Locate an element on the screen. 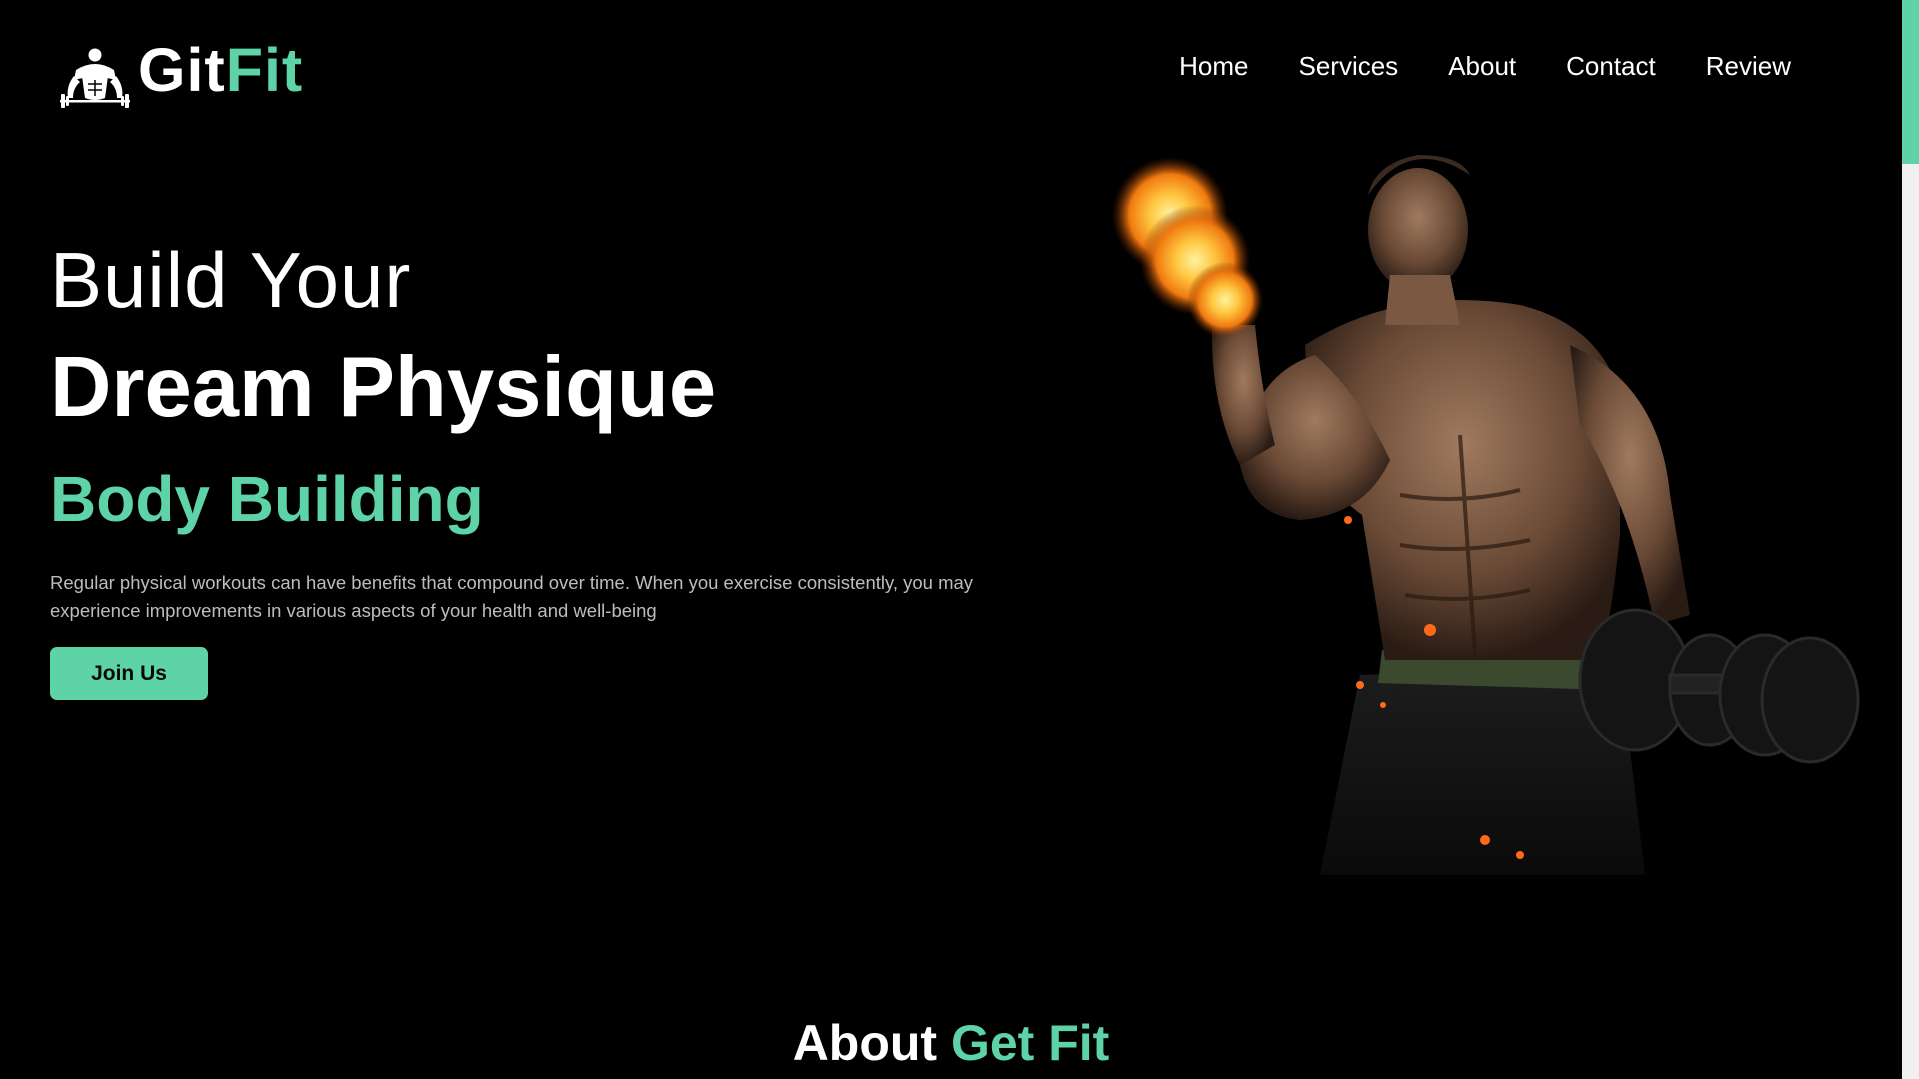  nav-about: About is located at coordinates (1482, 66).